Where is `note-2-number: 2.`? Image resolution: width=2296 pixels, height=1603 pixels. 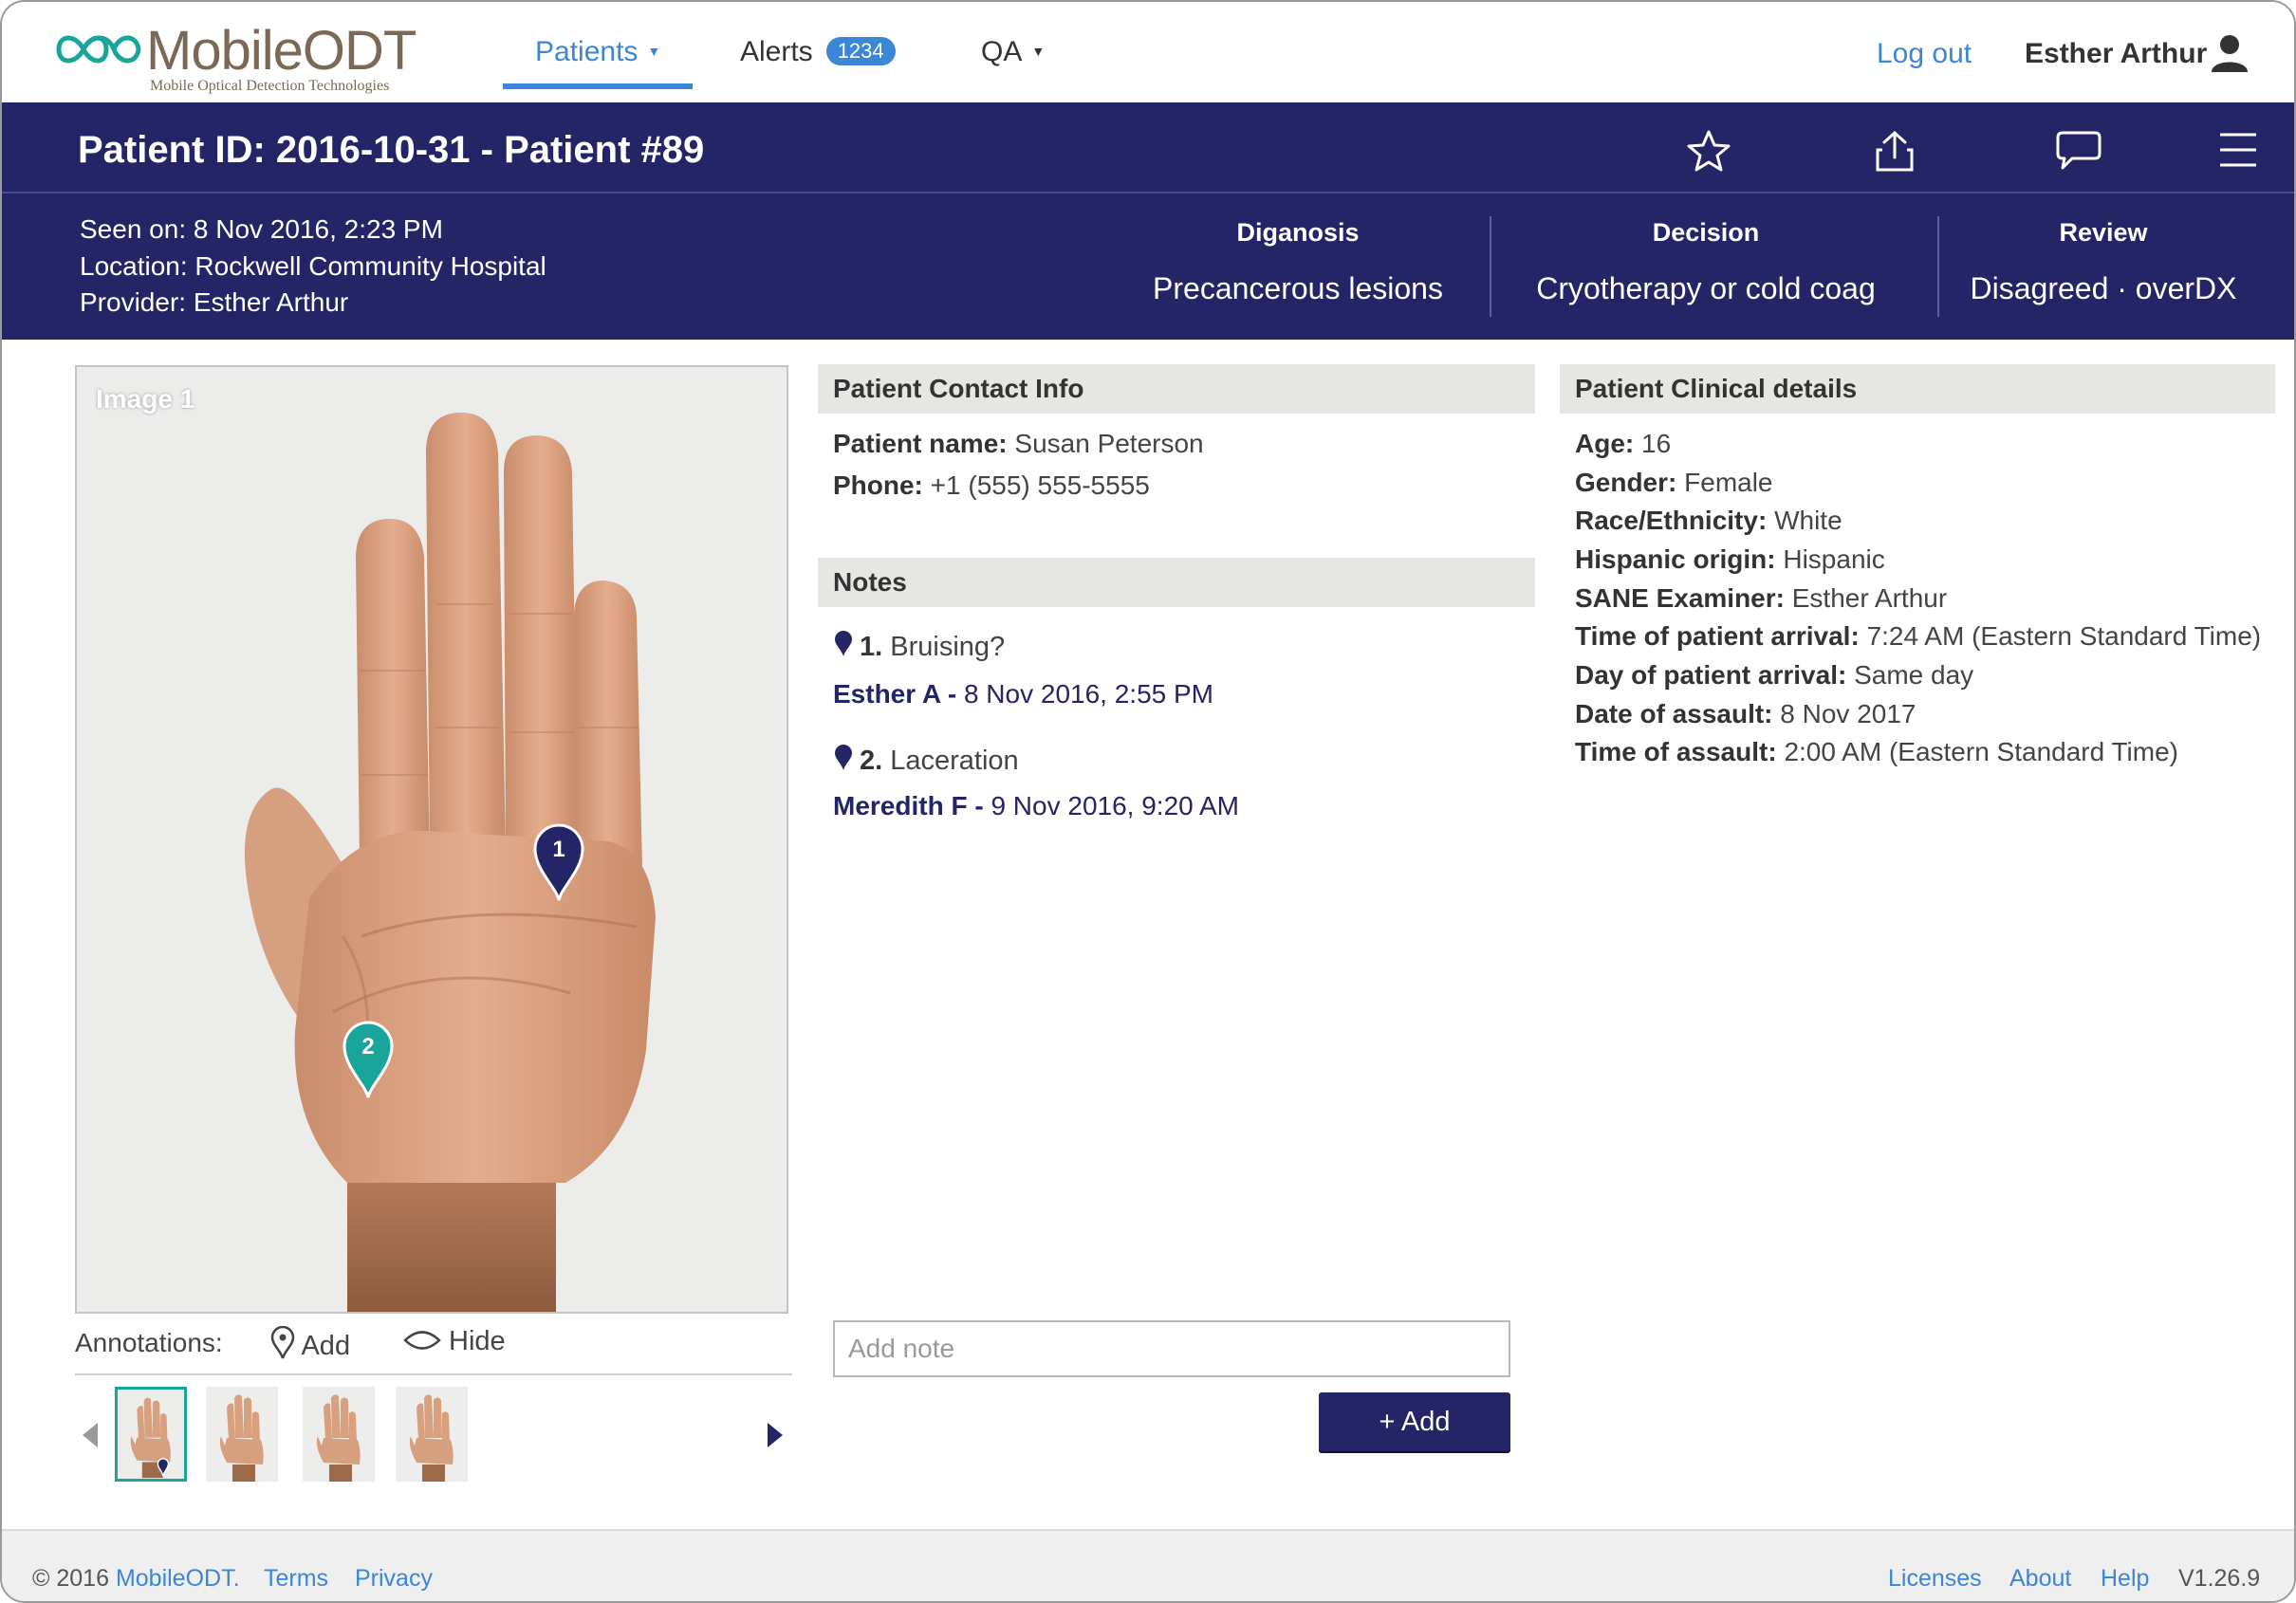
note-2-number: 2. is located at coordinates (871, 761).